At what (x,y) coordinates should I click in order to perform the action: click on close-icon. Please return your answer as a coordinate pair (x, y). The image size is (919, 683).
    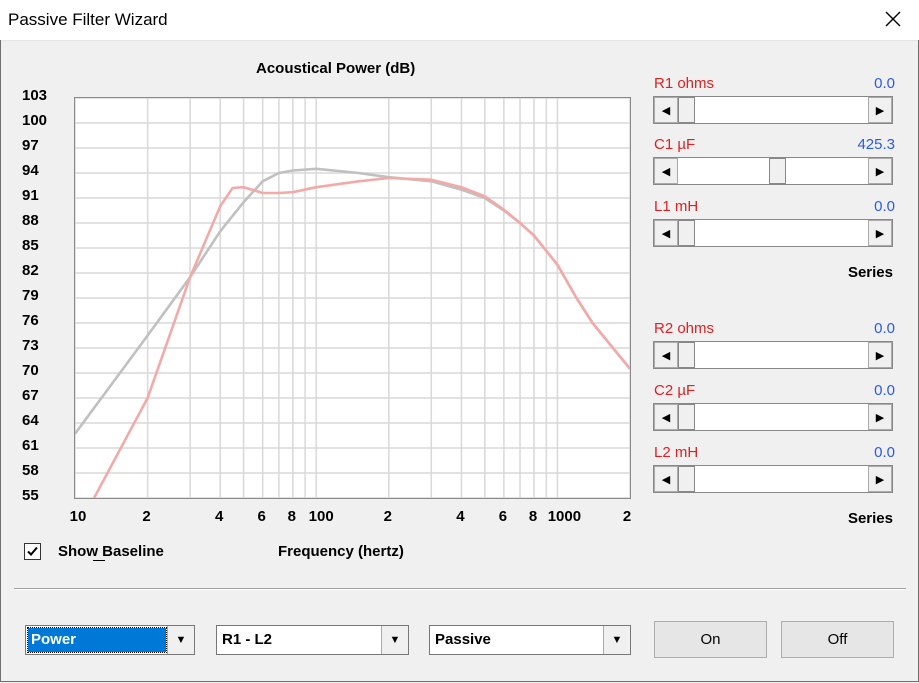
    Looking at the image, I should click on (893, 19).